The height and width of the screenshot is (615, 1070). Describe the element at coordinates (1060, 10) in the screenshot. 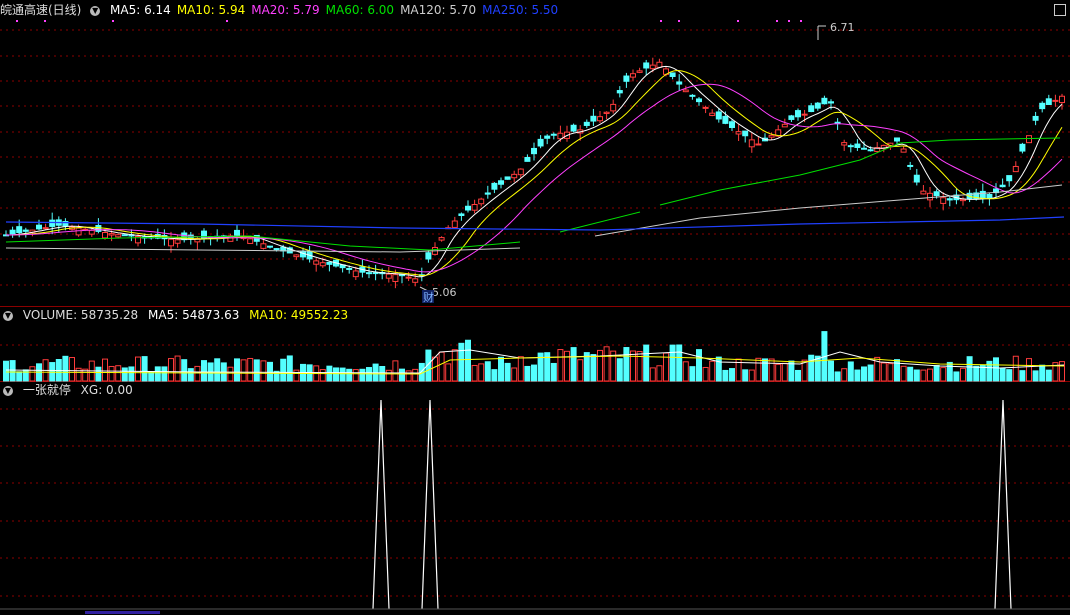

I see `maximize-icon` at that location.